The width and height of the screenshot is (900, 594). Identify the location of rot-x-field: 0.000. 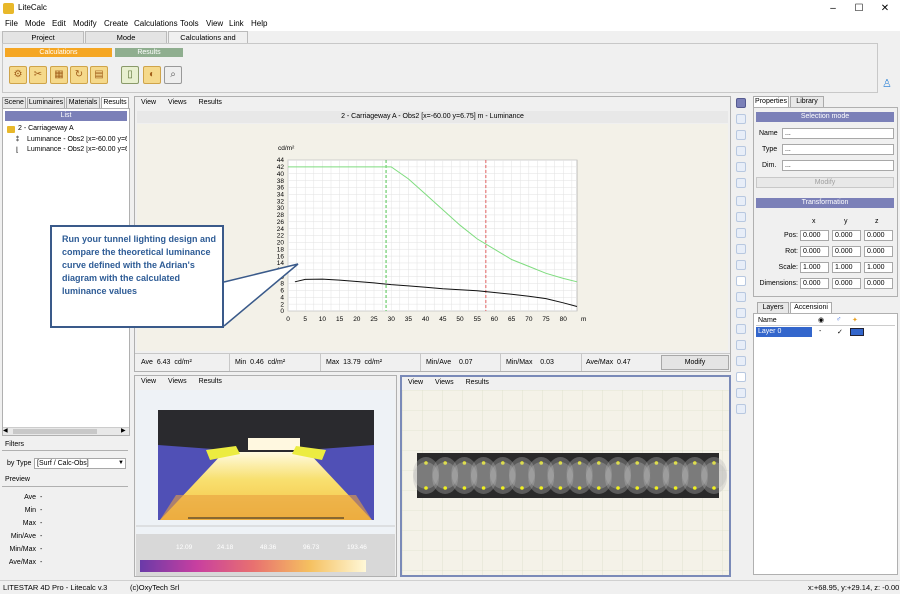
(814, 251).